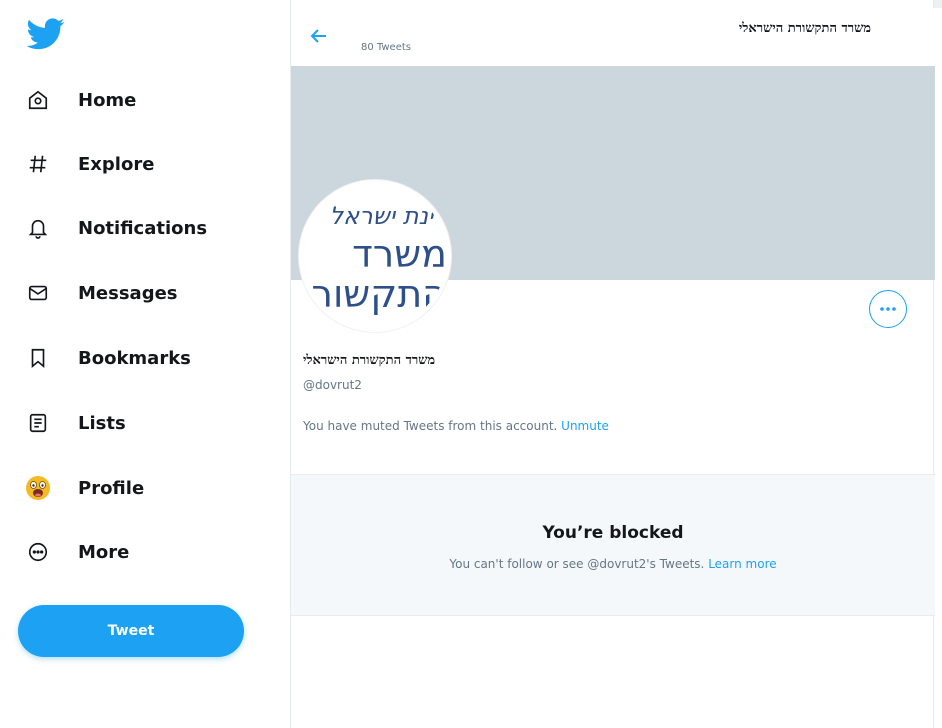 This screenshot has height=728, width=942. What do you see at coordinates (76, 552) in the screenshot?
I see `sidebar-item-more: More` at bounding box center [76, 552].